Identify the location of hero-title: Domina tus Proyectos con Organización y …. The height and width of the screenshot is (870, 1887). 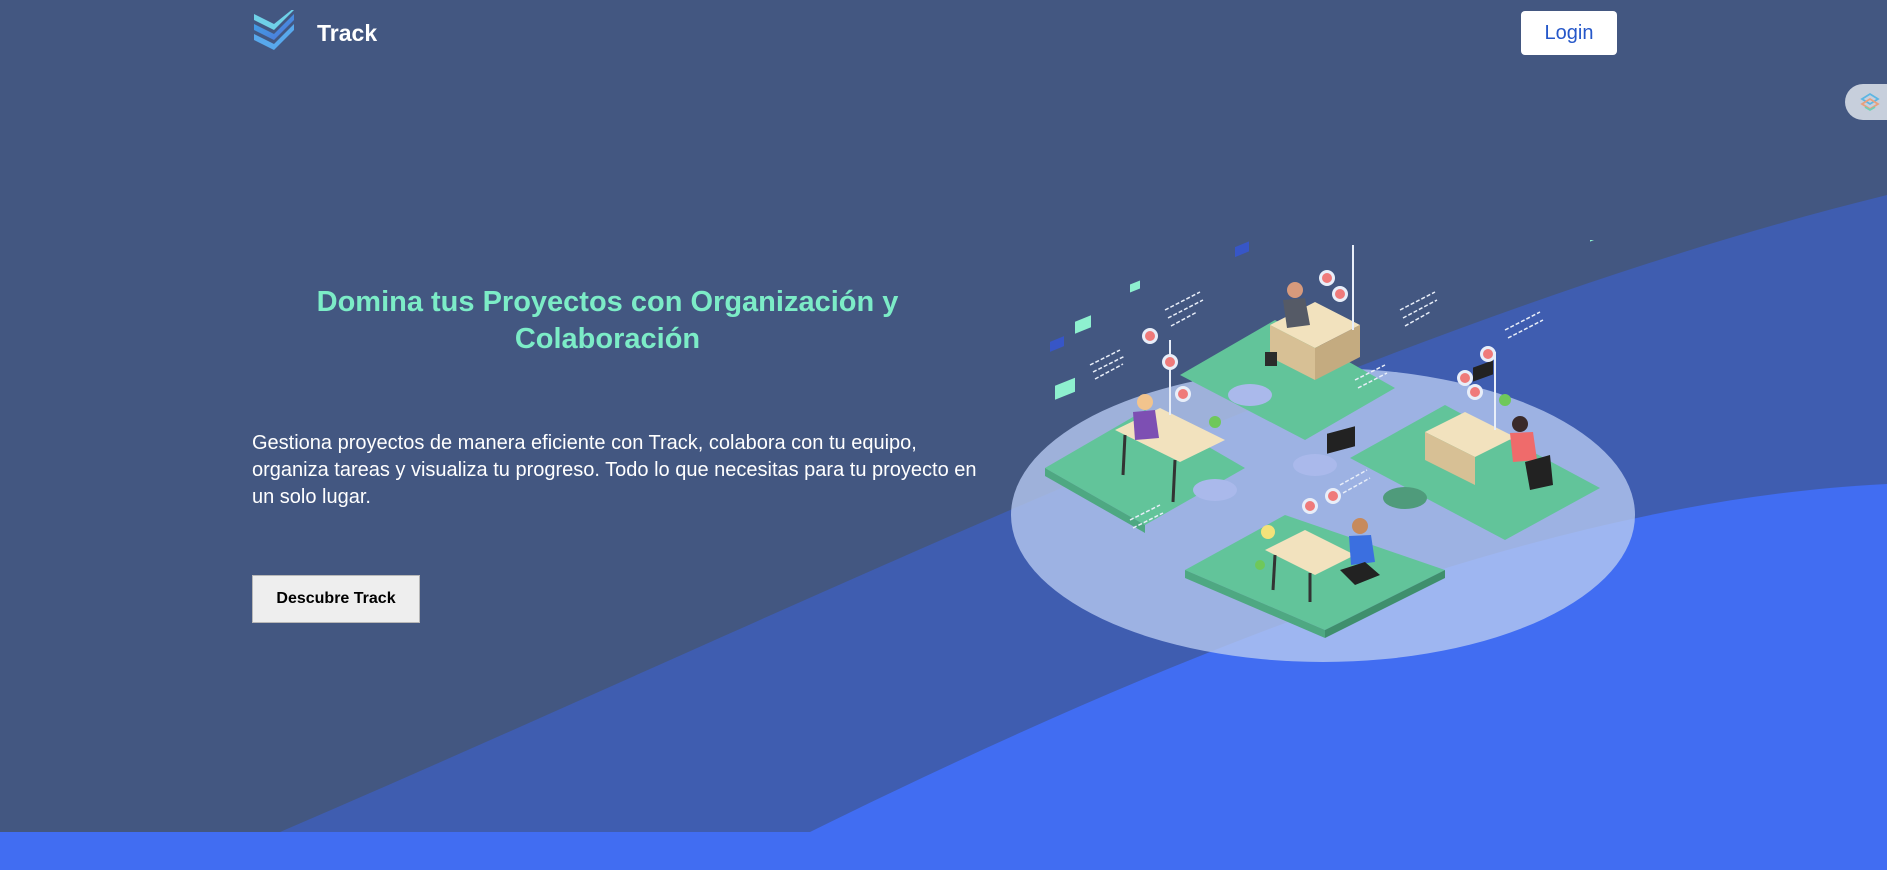
(607, 320).